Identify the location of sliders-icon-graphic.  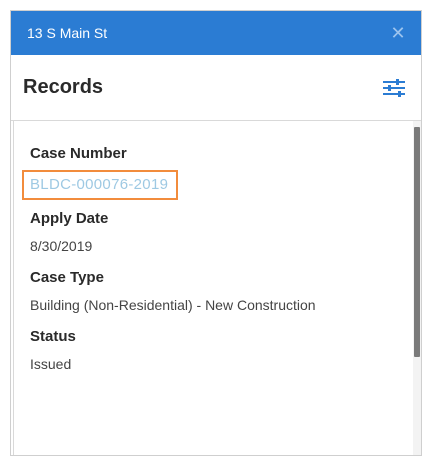
(394, 87).